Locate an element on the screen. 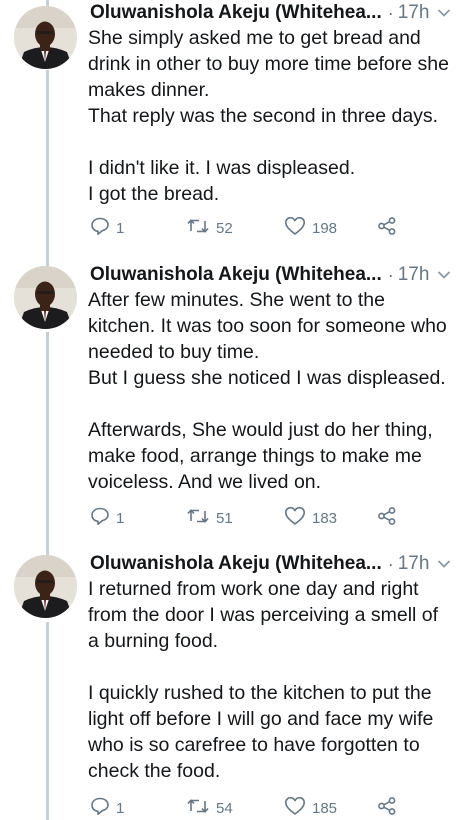 Image resolution: width=472 pixels, height=820 pixels. retweet-button: 54 is located at coordinates (235, 808).